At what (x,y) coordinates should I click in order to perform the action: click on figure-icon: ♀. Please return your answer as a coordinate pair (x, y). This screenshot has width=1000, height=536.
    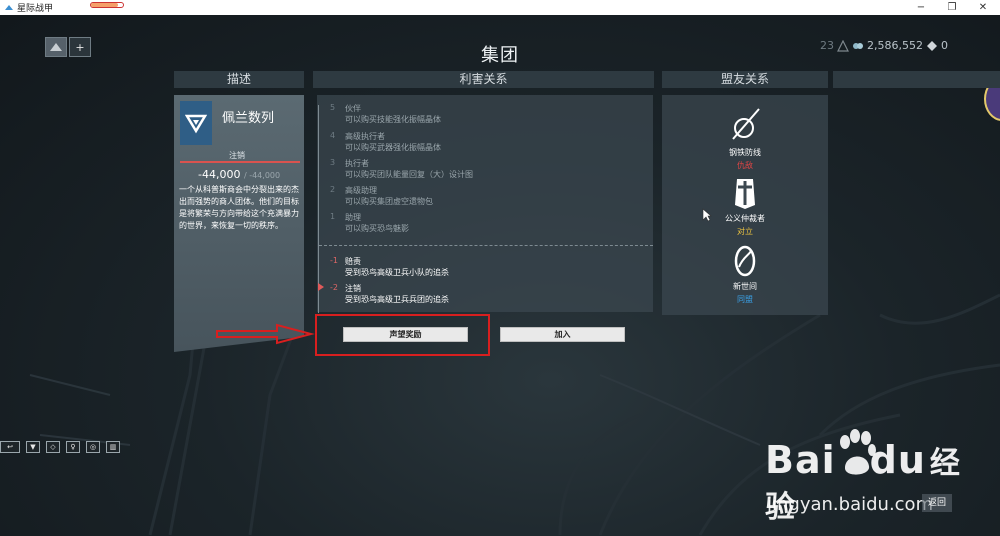
    Looking at the image, I should click on (73, 447).